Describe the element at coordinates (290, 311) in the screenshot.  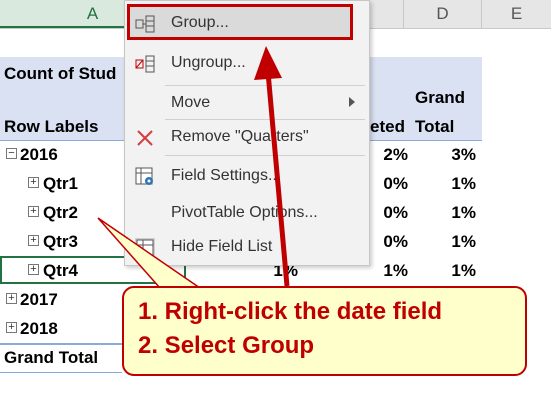
I see `callout-line-1: 1. Right-click the date field` at that location.